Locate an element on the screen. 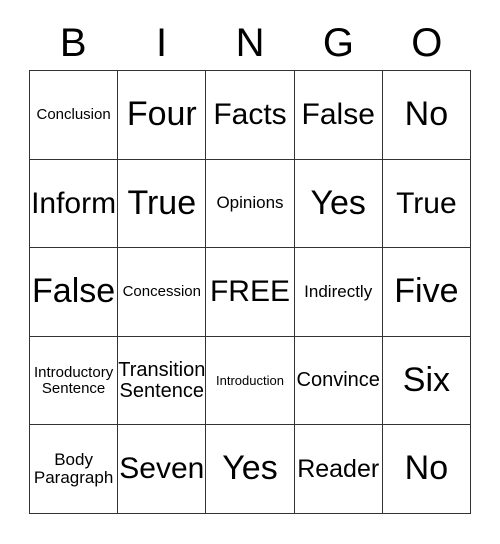 The width and height of the screenshot is (500, 544). bingo-cell: Conclusion is located at coordinates (74, 115).